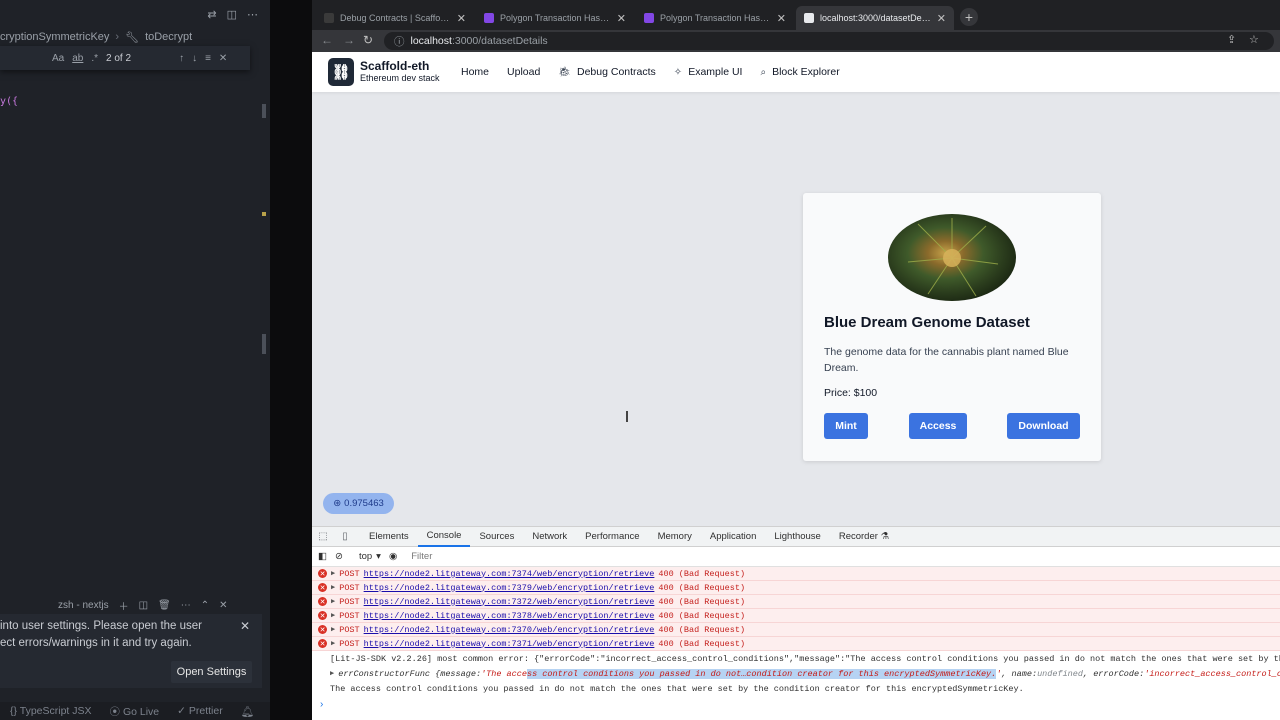 This screenshot has width=1280, height=720. Describe the element at coordinates (101, 626) in the screenshot. I see `notification-text: into user settings. Please open the user` at that location.